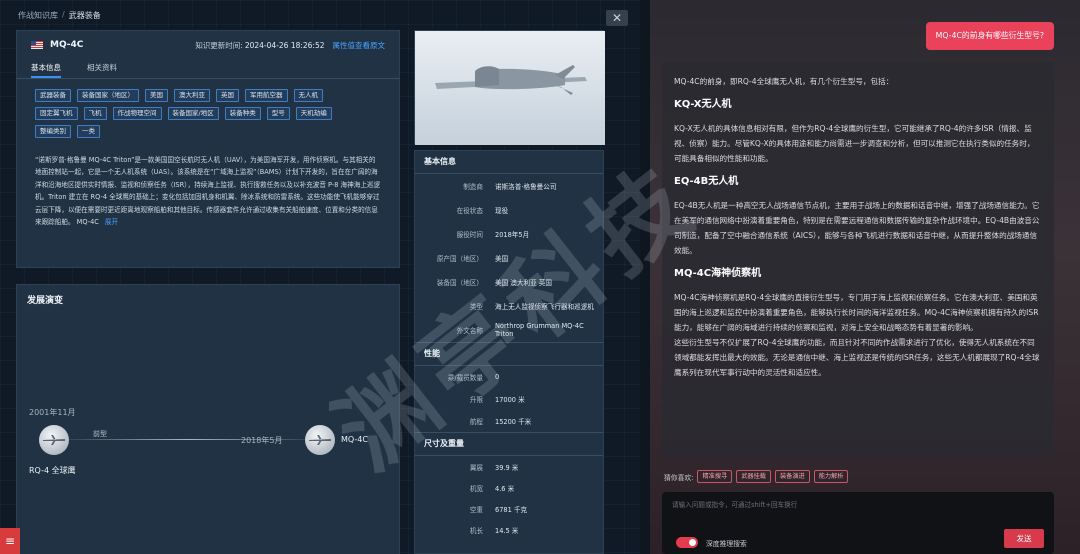  What do you see at coordinates (469, 211) in the screenshot?
I see `spec-key: 在役状态` at bounding box center [469, 211].